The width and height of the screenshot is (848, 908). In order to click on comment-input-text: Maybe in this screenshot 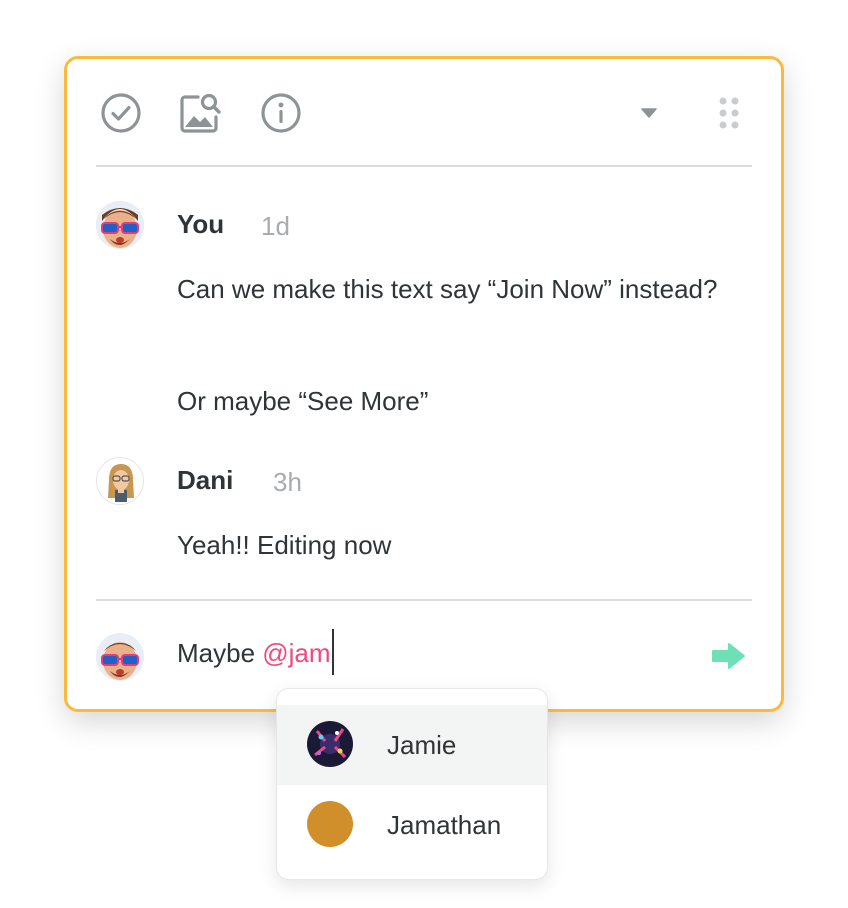, I will do `click(220, 653)`.